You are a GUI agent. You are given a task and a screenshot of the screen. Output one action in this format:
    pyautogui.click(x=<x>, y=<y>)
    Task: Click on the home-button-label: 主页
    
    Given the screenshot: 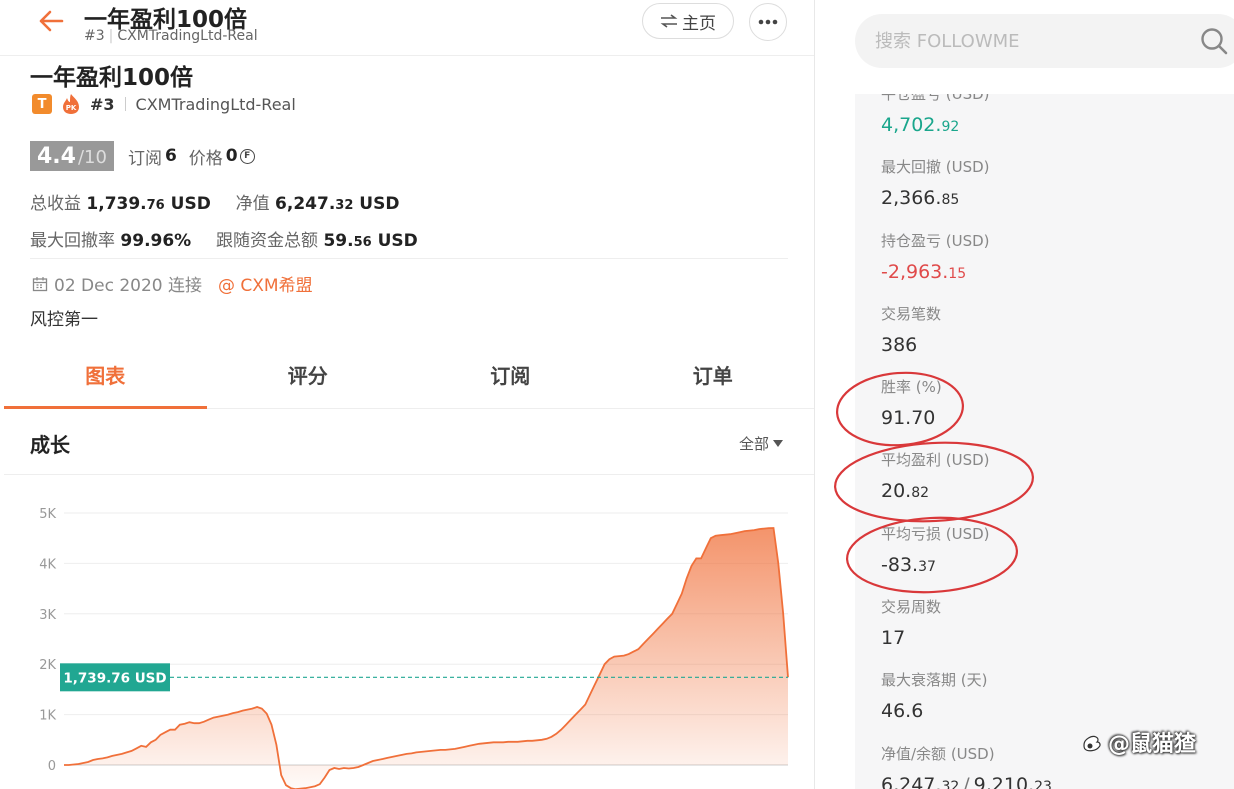 What is the action you would take?
    pyautogui.click(x=699, y=23)
    